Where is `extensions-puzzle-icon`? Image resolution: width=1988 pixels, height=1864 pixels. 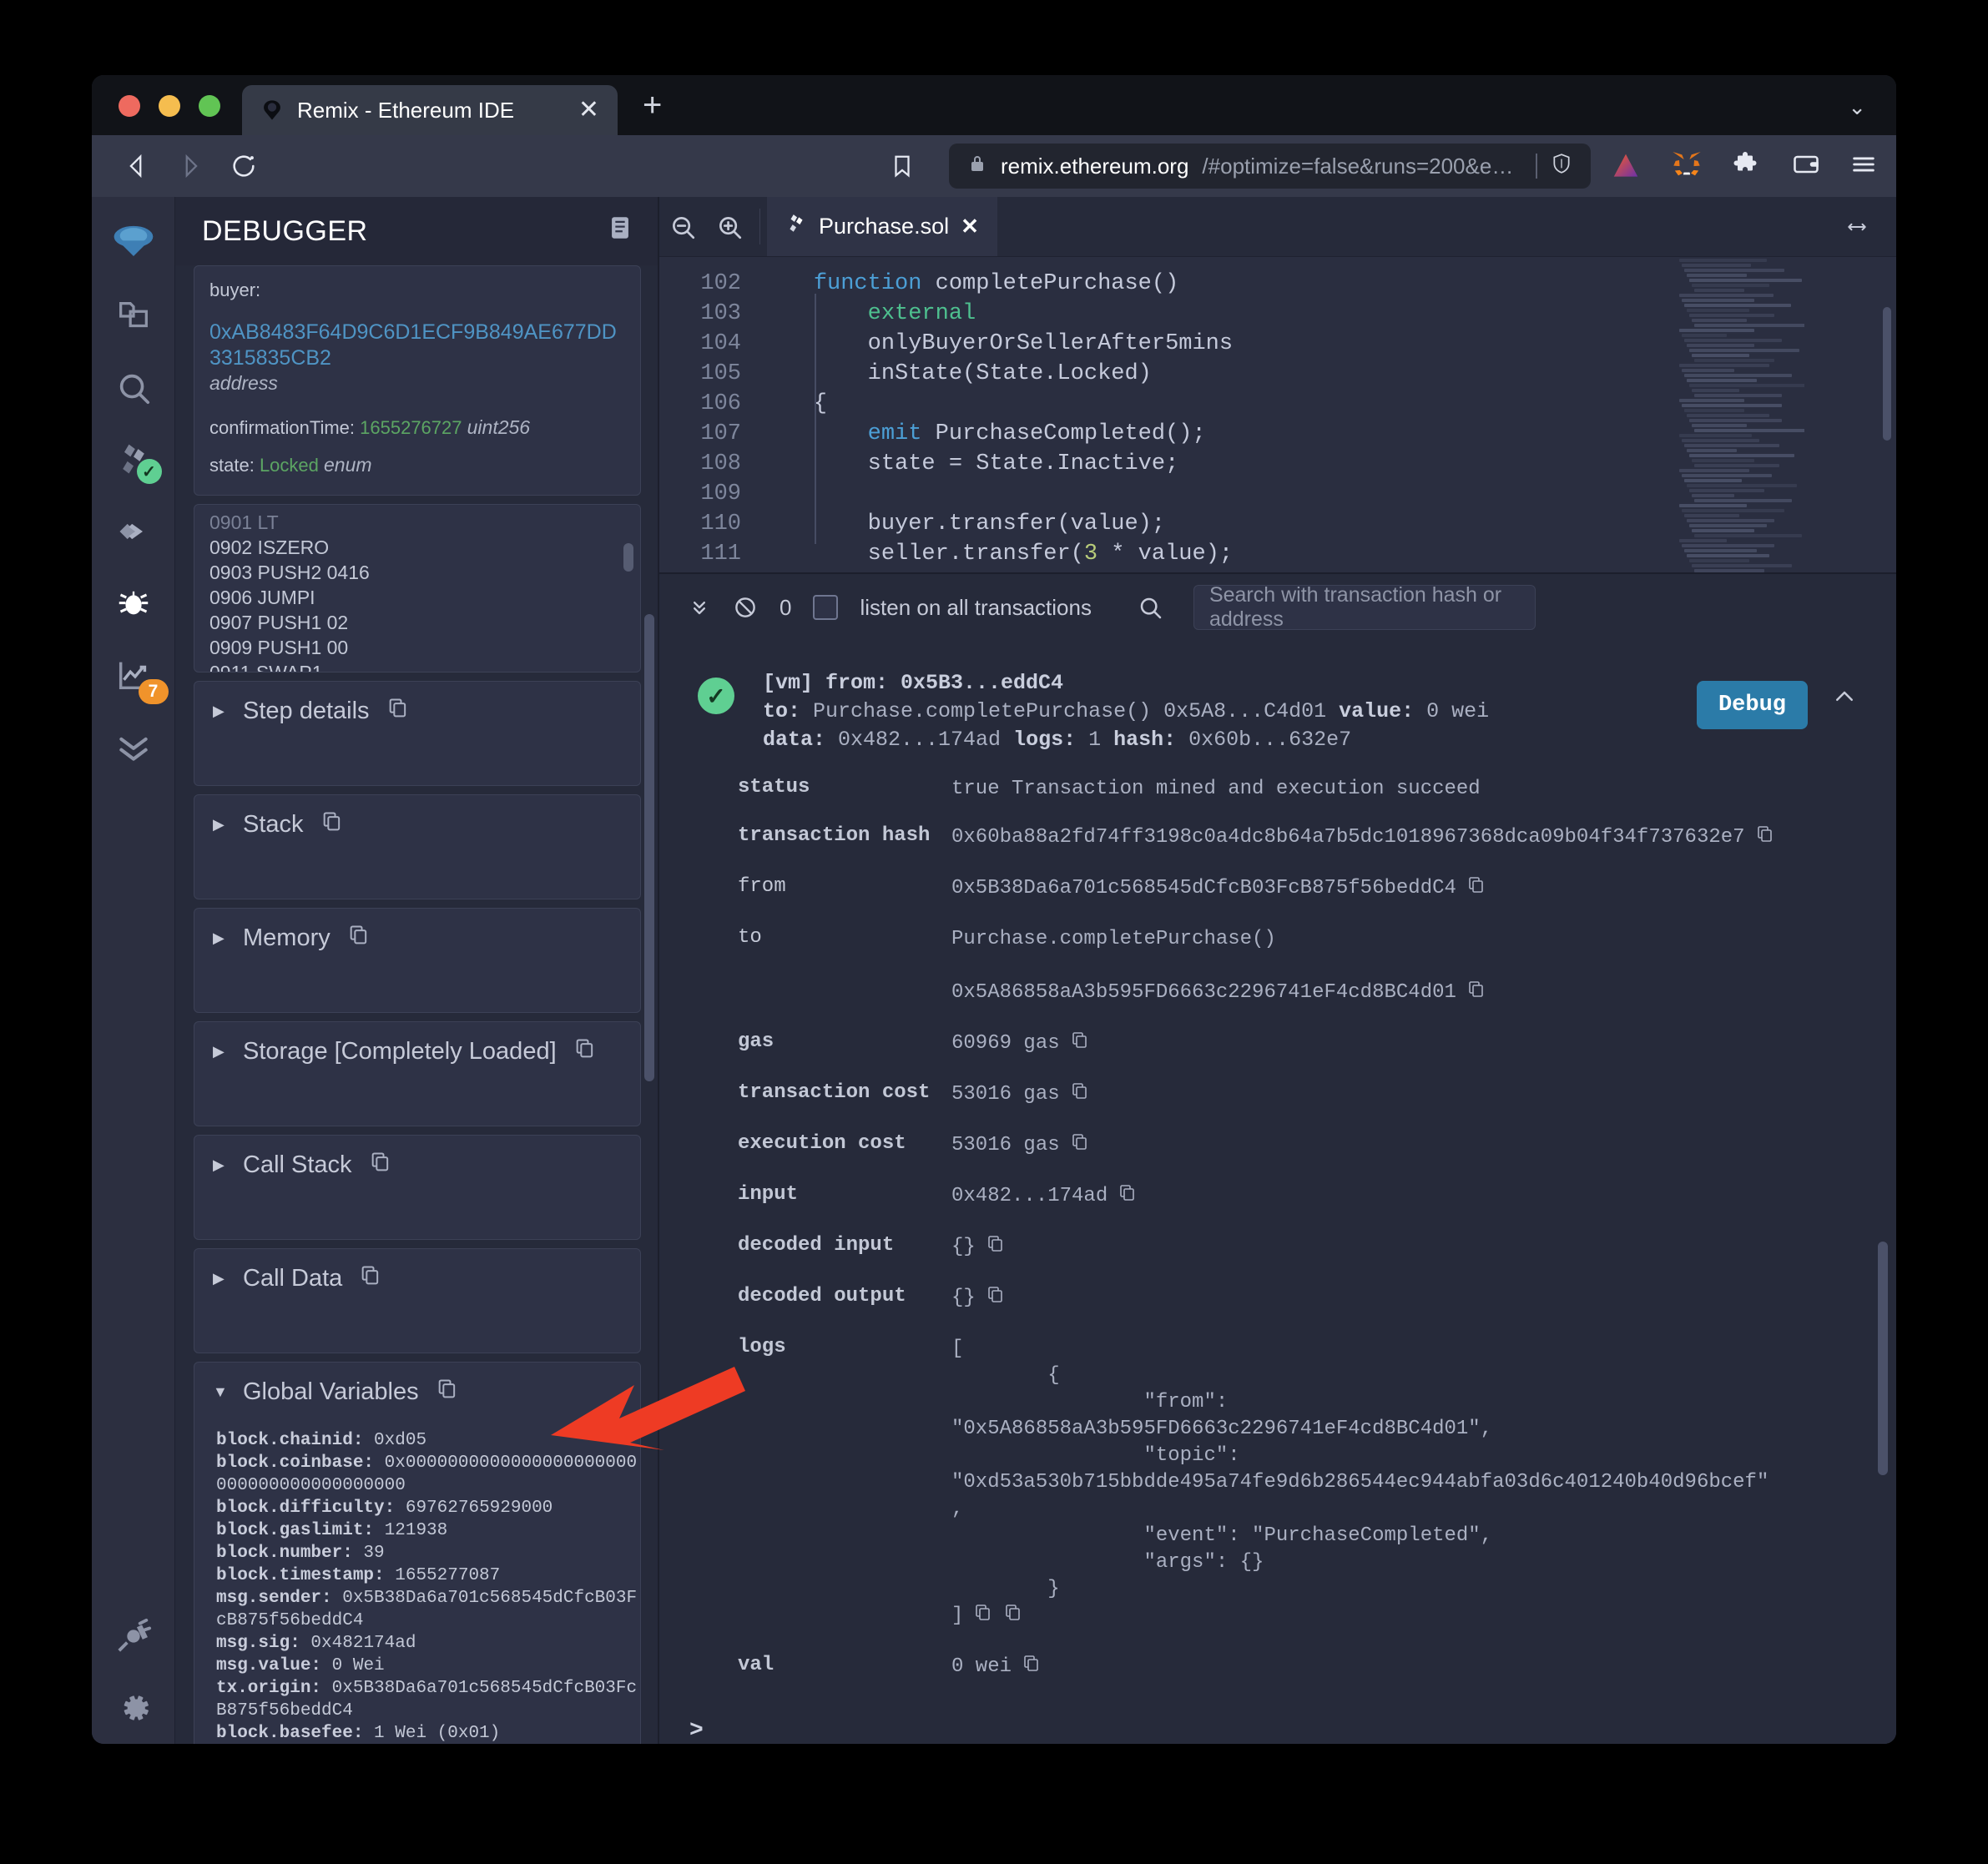
extensions-puzzle-icon is located at coordinates (1748, 167).